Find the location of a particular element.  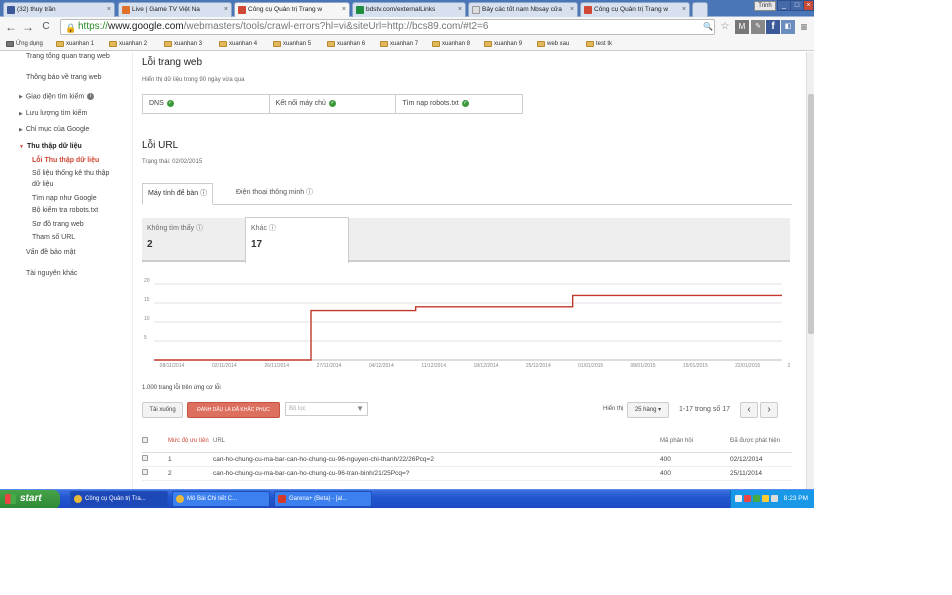

dns-status: DNS ✓ is located at coordinates (206, 104).